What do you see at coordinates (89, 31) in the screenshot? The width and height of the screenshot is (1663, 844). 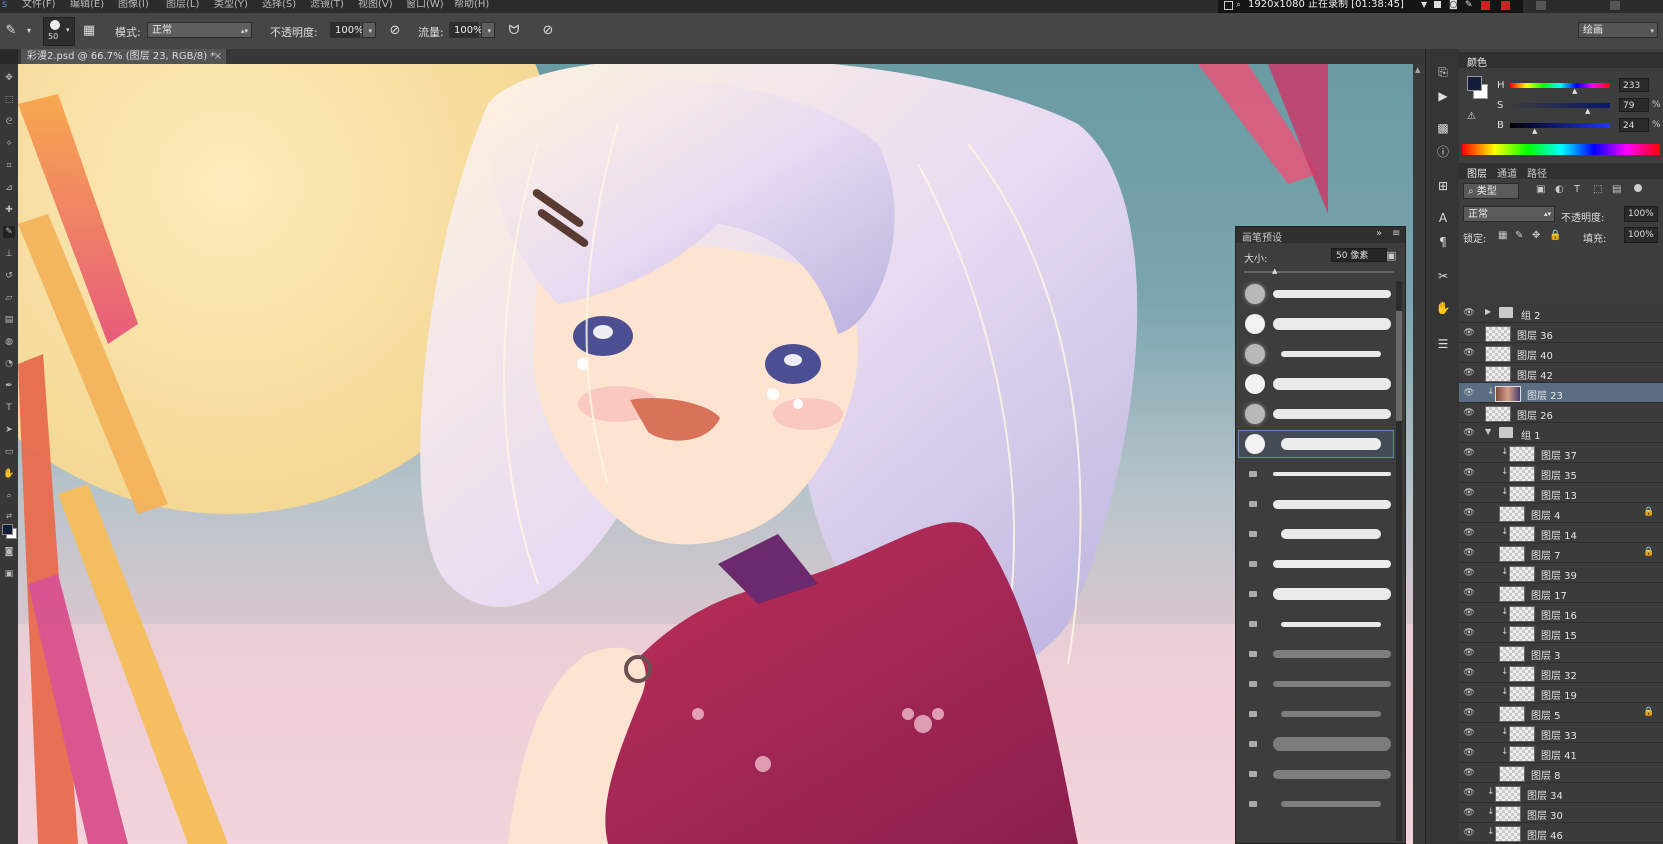 I see `brush-panel-toggle-icon: ▦` at bounding box center [89, 31].